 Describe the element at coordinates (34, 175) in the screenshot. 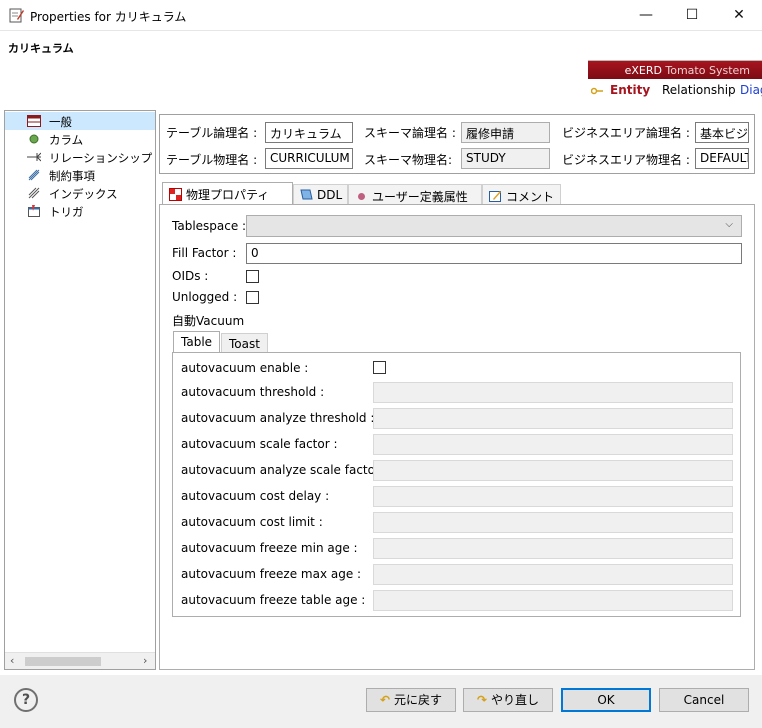

I see `constraint-icon` at that location.